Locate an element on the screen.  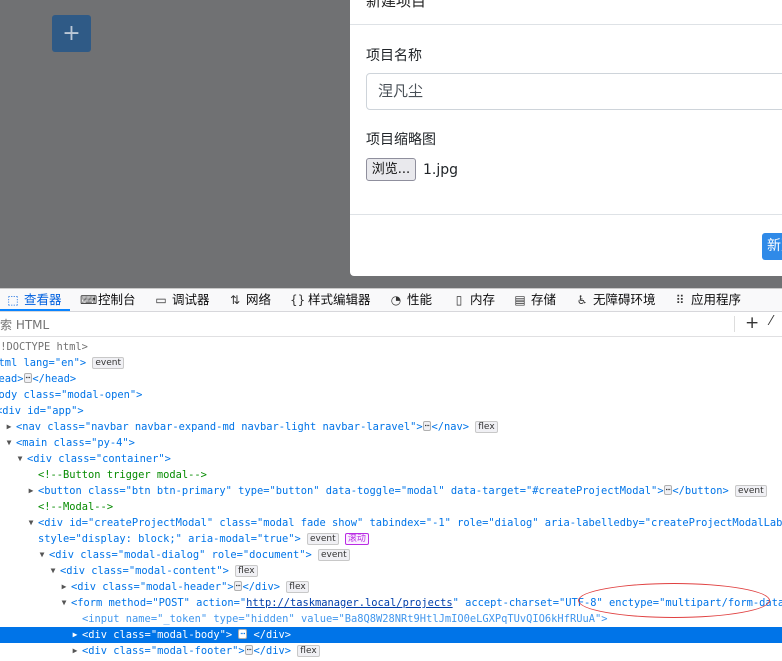
tab-performance: ◔ 性能 is located at coordinates (410, 300).